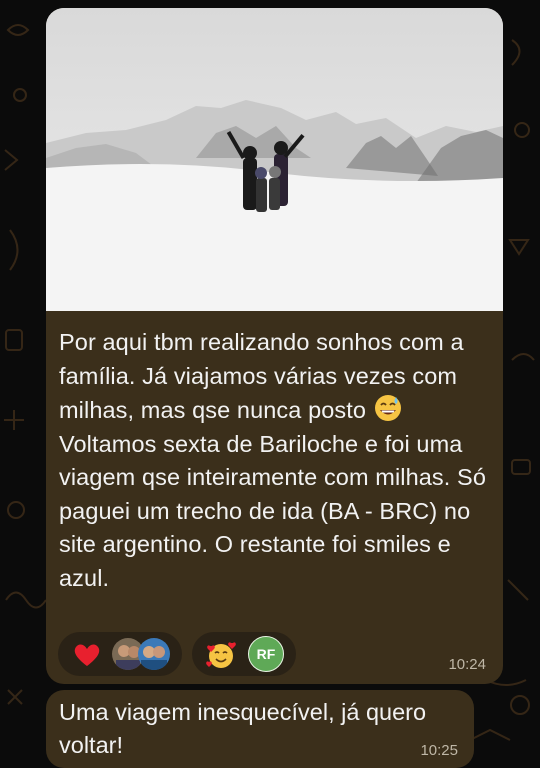 This screenshot has height=768, width=540. Describe the element at coordinates (266, 654) in the screenshot. I see `reactor-avatar-rf: RF` at that location.